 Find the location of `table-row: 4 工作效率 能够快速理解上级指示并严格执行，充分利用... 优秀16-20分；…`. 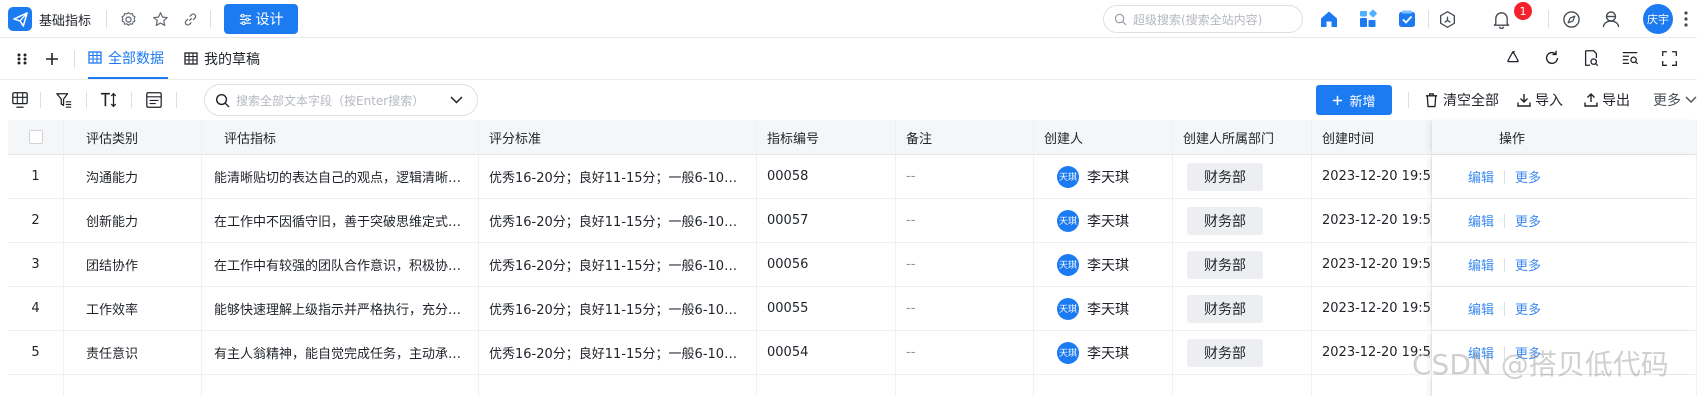

table-row: 4 工作效率 能够快速理解上级指示并严格执行，充分利用... 优秀16-20分；… is located at coordinates (852, 309).